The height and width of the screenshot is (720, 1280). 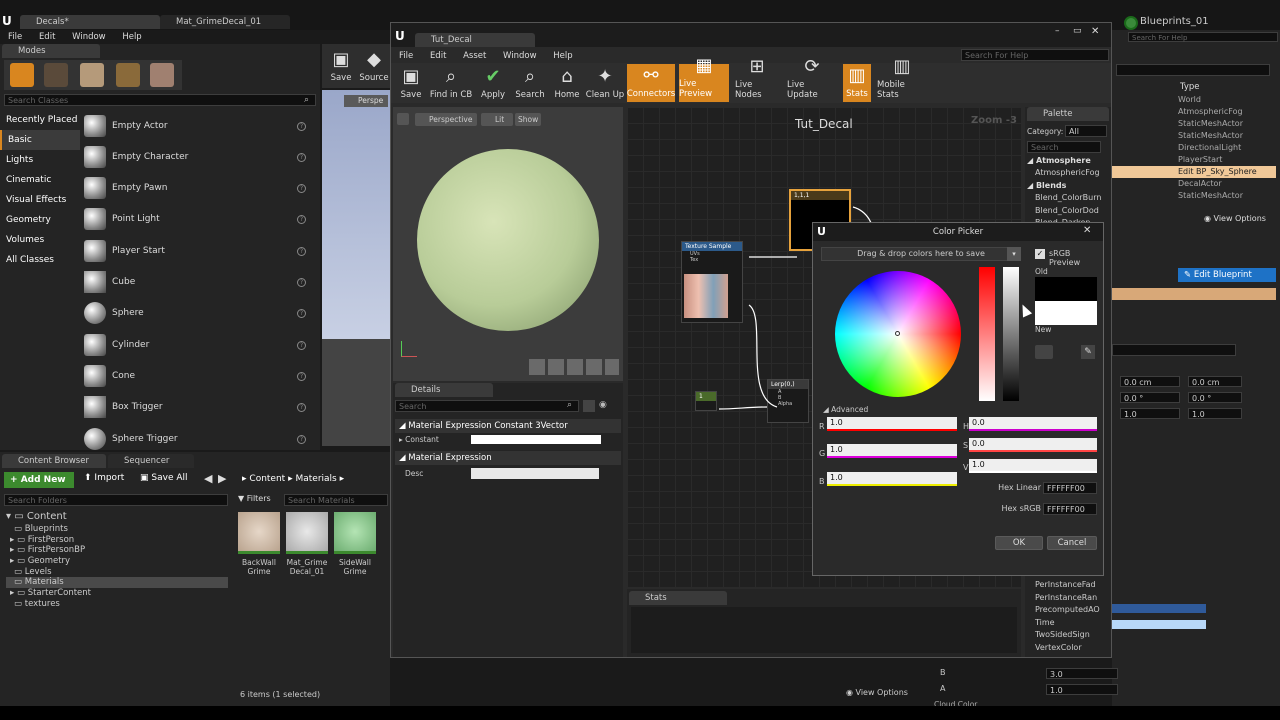 I want to click on h-slider: 0.0, so click(x=1033, y=424).